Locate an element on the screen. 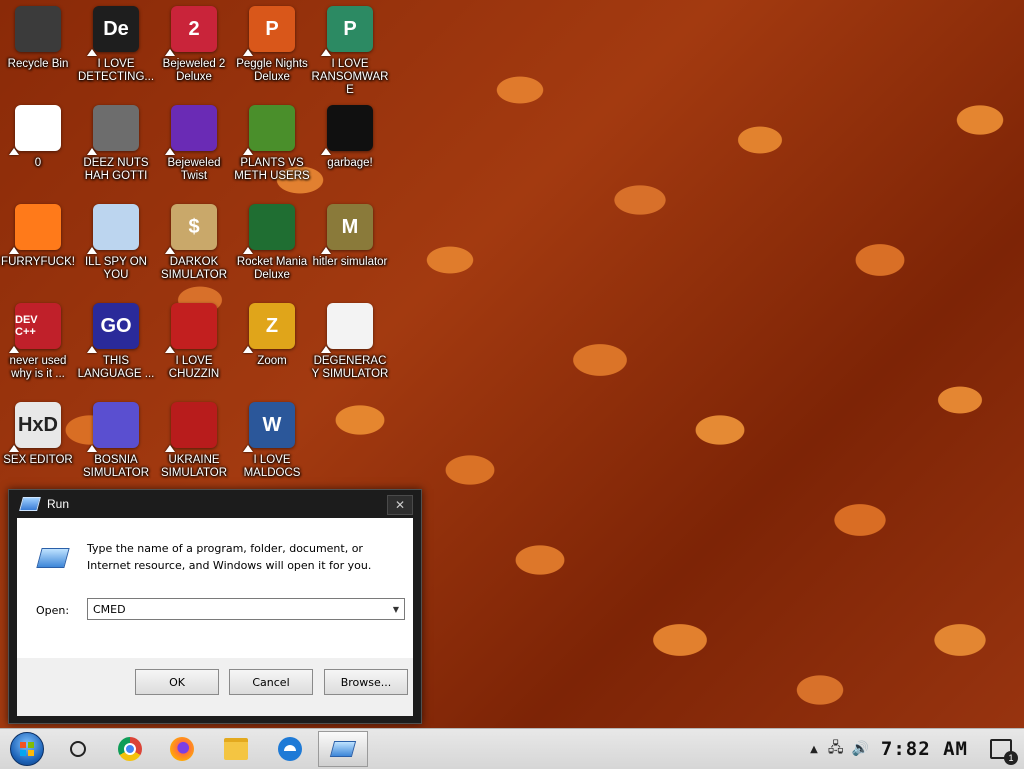 The image size is (1024, 769). cancel-button: Cancel is located at coordinates (271, 682).